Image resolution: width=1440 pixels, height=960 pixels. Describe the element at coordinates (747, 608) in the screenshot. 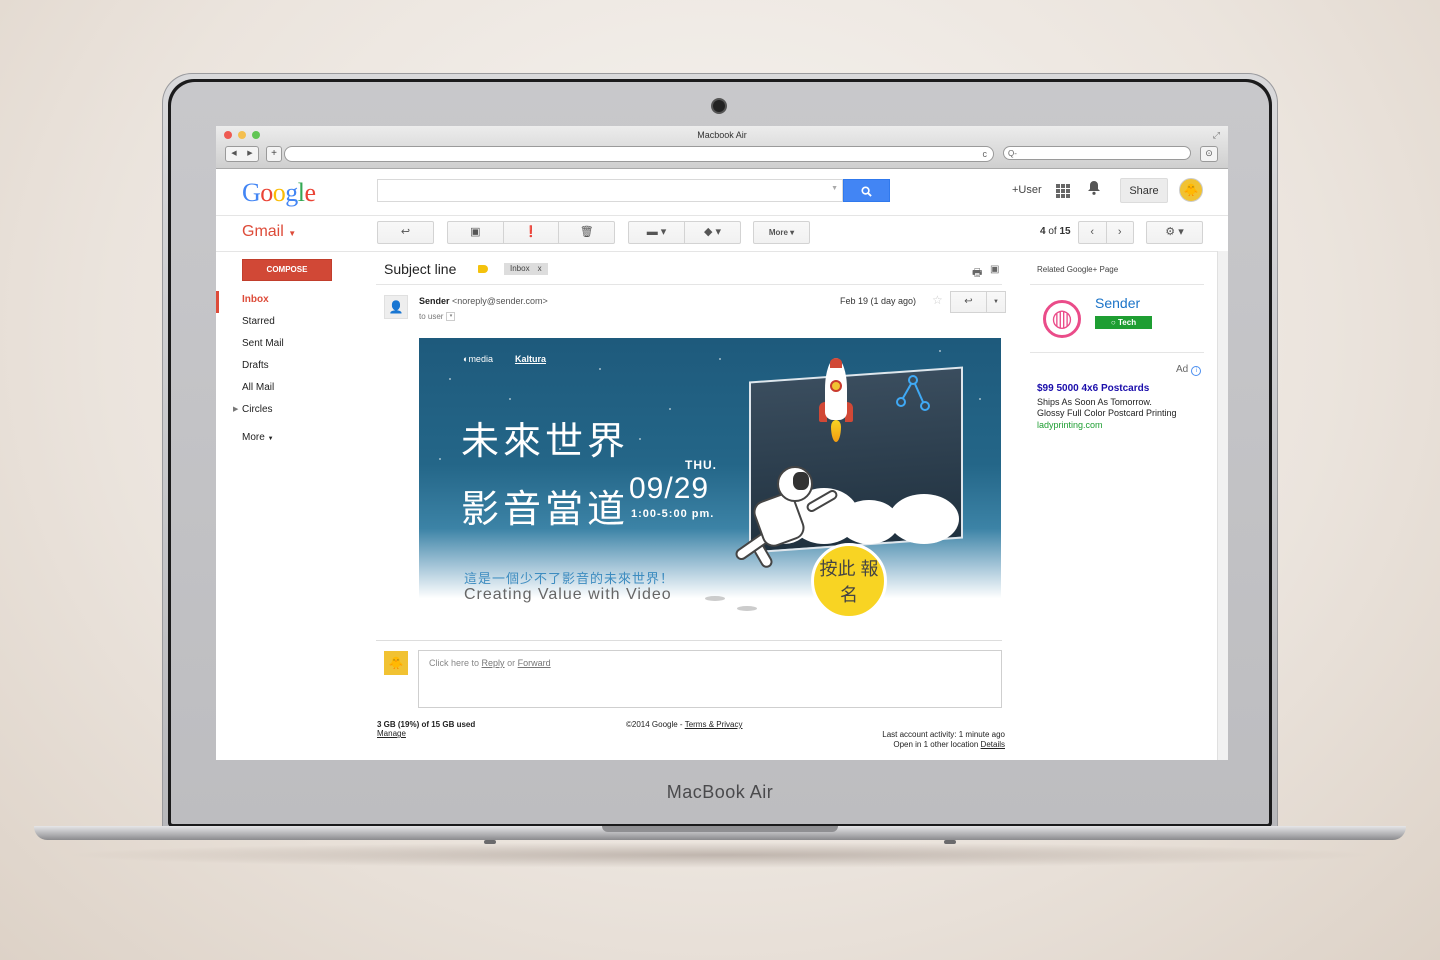

I see `astronaut-shadow` at that location.